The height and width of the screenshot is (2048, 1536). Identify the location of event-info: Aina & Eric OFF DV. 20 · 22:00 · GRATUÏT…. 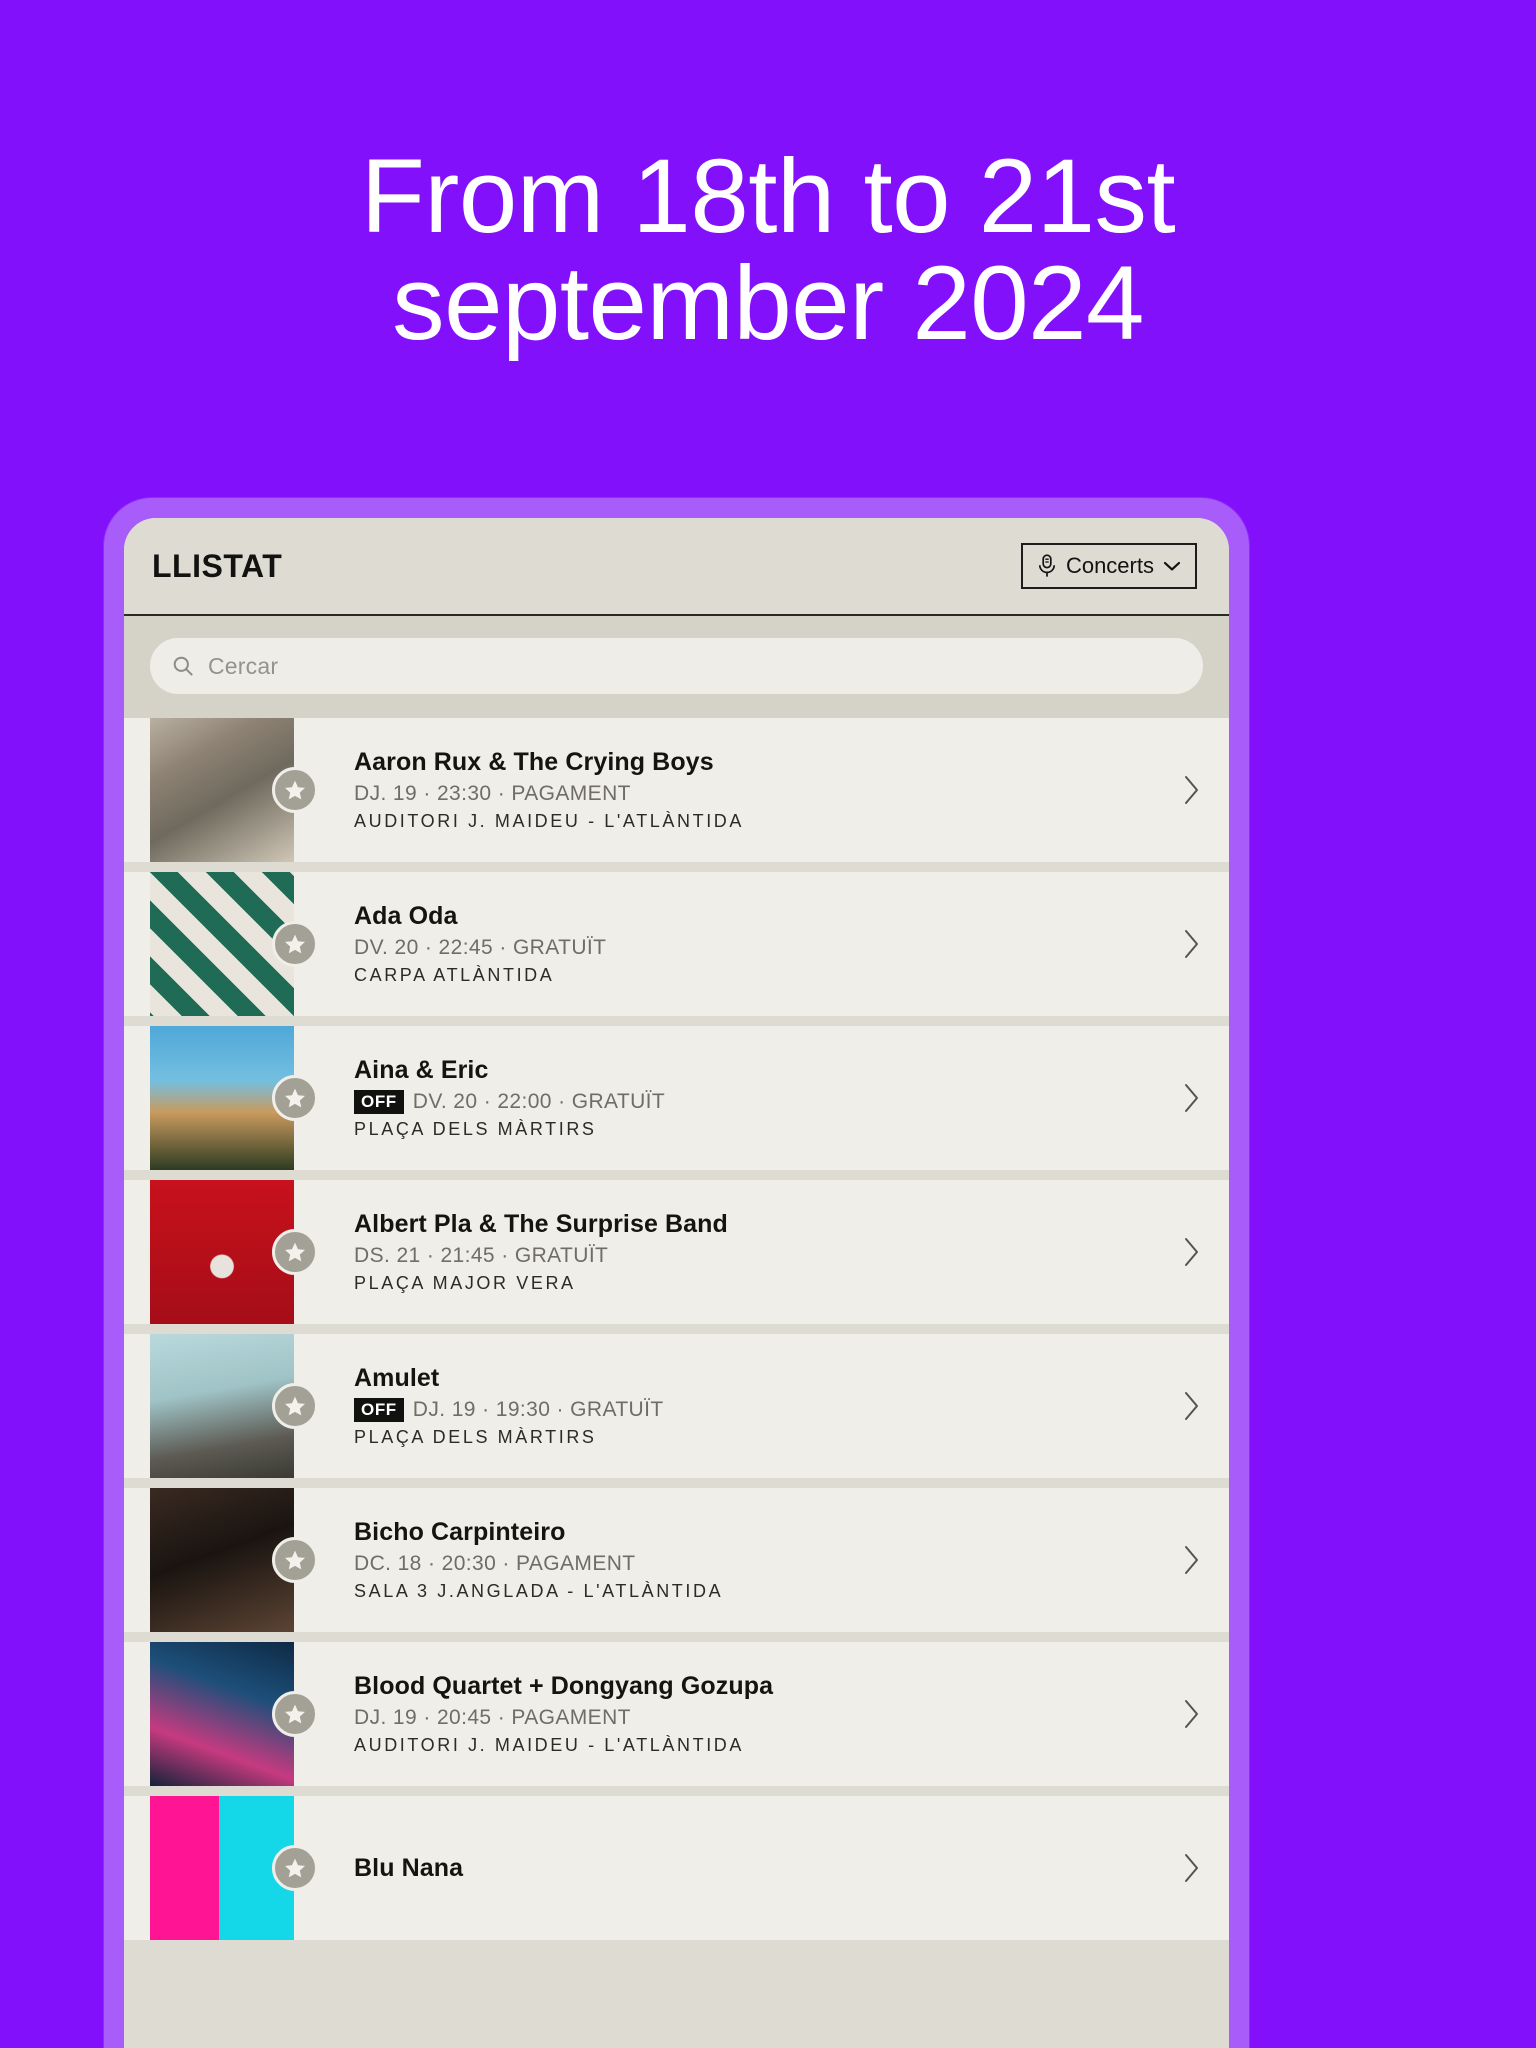
(723, 1098).